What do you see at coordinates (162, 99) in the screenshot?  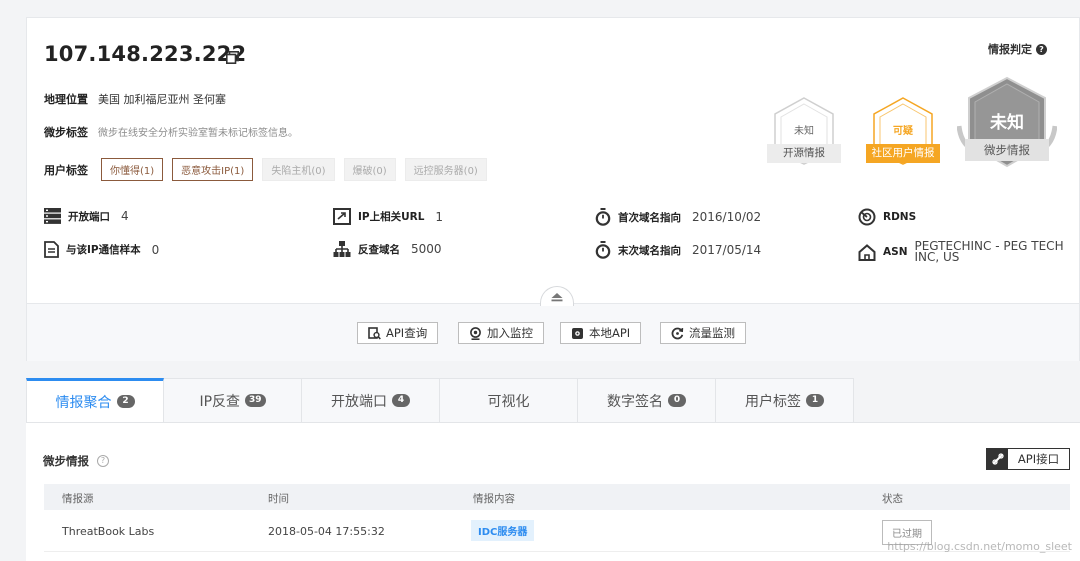 I see `geo-value: 美国 加利福尼亚州 圣何塞` at bounding box center [162, 99].